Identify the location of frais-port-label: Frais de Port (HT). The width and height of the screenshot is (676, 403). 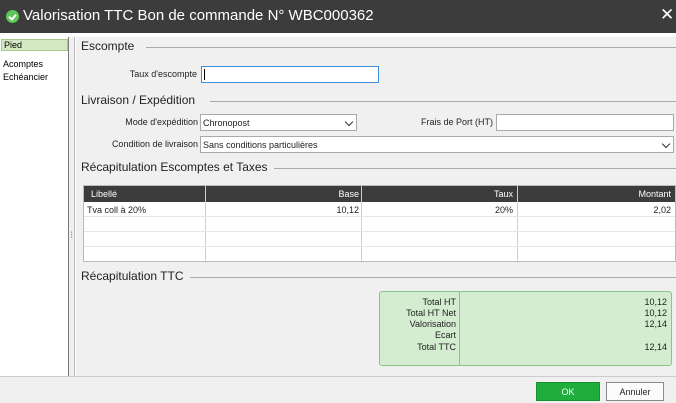
(456, 122).